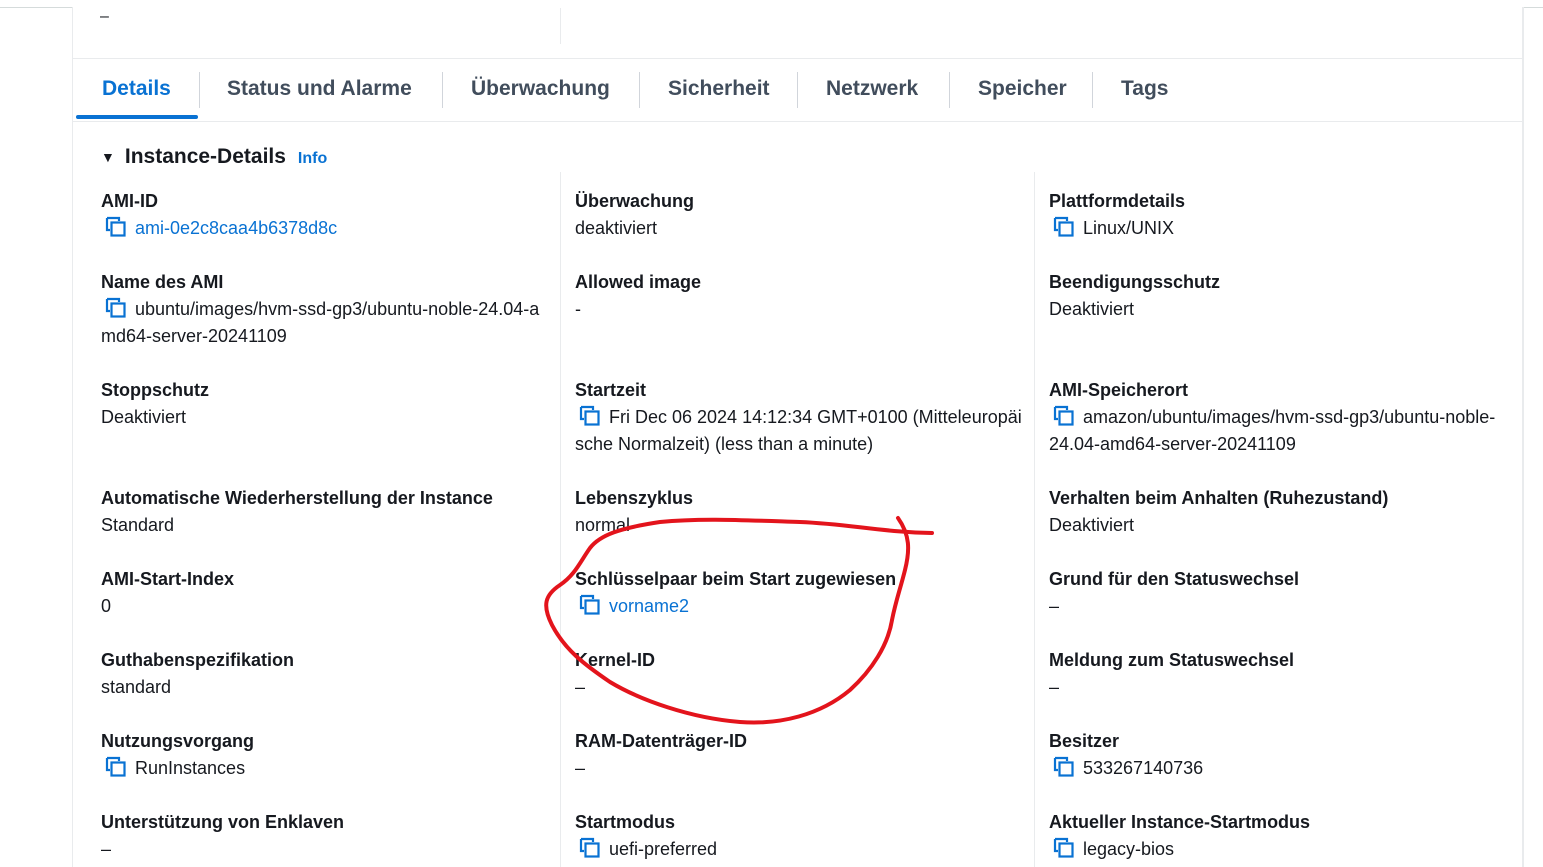  I want to click on field-kernel-id: Kernel-ID –, so click(800, 674).